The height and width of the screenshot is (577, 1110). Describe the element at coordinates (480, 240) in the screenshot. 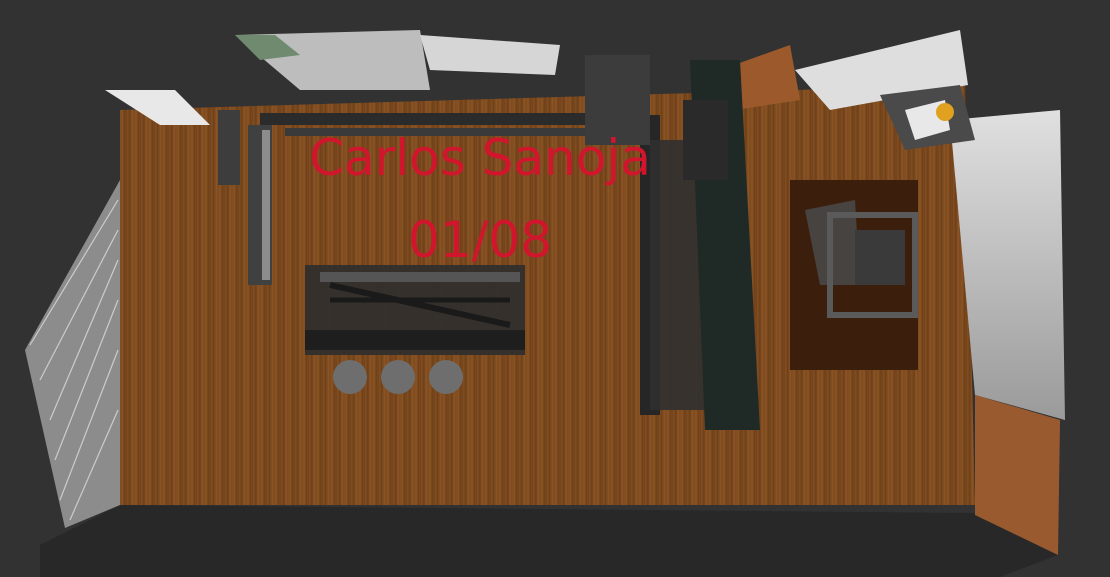

I see `overlay-date-label: 01/08` at that location.